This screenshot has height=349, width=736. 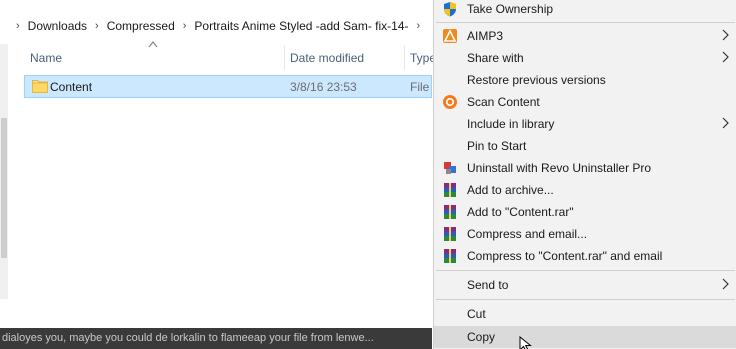 What do you see at coordinates (585, 314) in the screenshot?
I see `menu-item-cut: Cut` at bounding box center [585, 314].